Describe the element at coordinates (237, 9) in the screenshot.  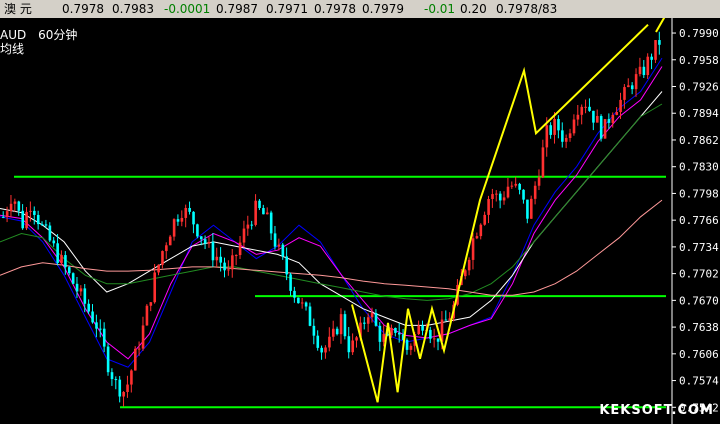
I see `quote-value: 0.7987` at that location.